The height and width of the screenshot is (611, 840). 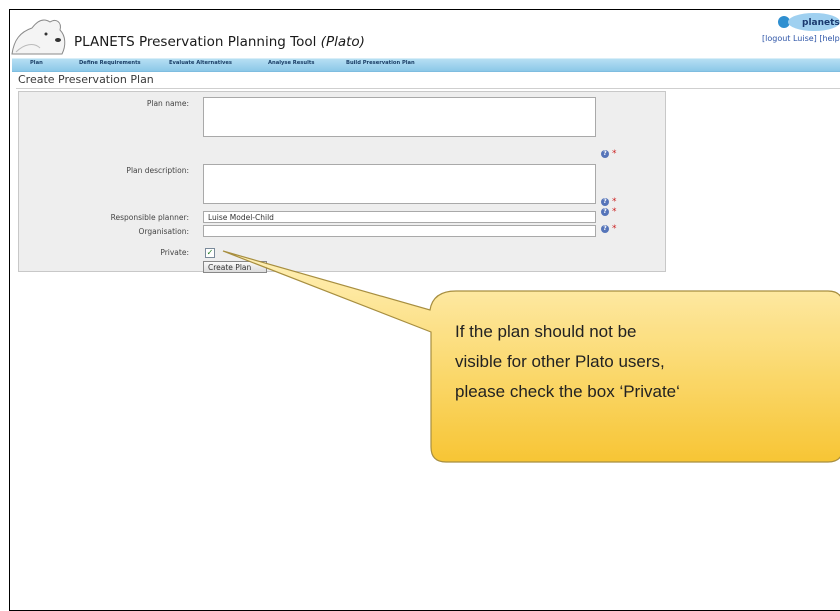 What do you see at coordinates (546, 331) in the screenshot?
I see `callout-line-1: If the plan should not be` at bounding box center [546, 331].